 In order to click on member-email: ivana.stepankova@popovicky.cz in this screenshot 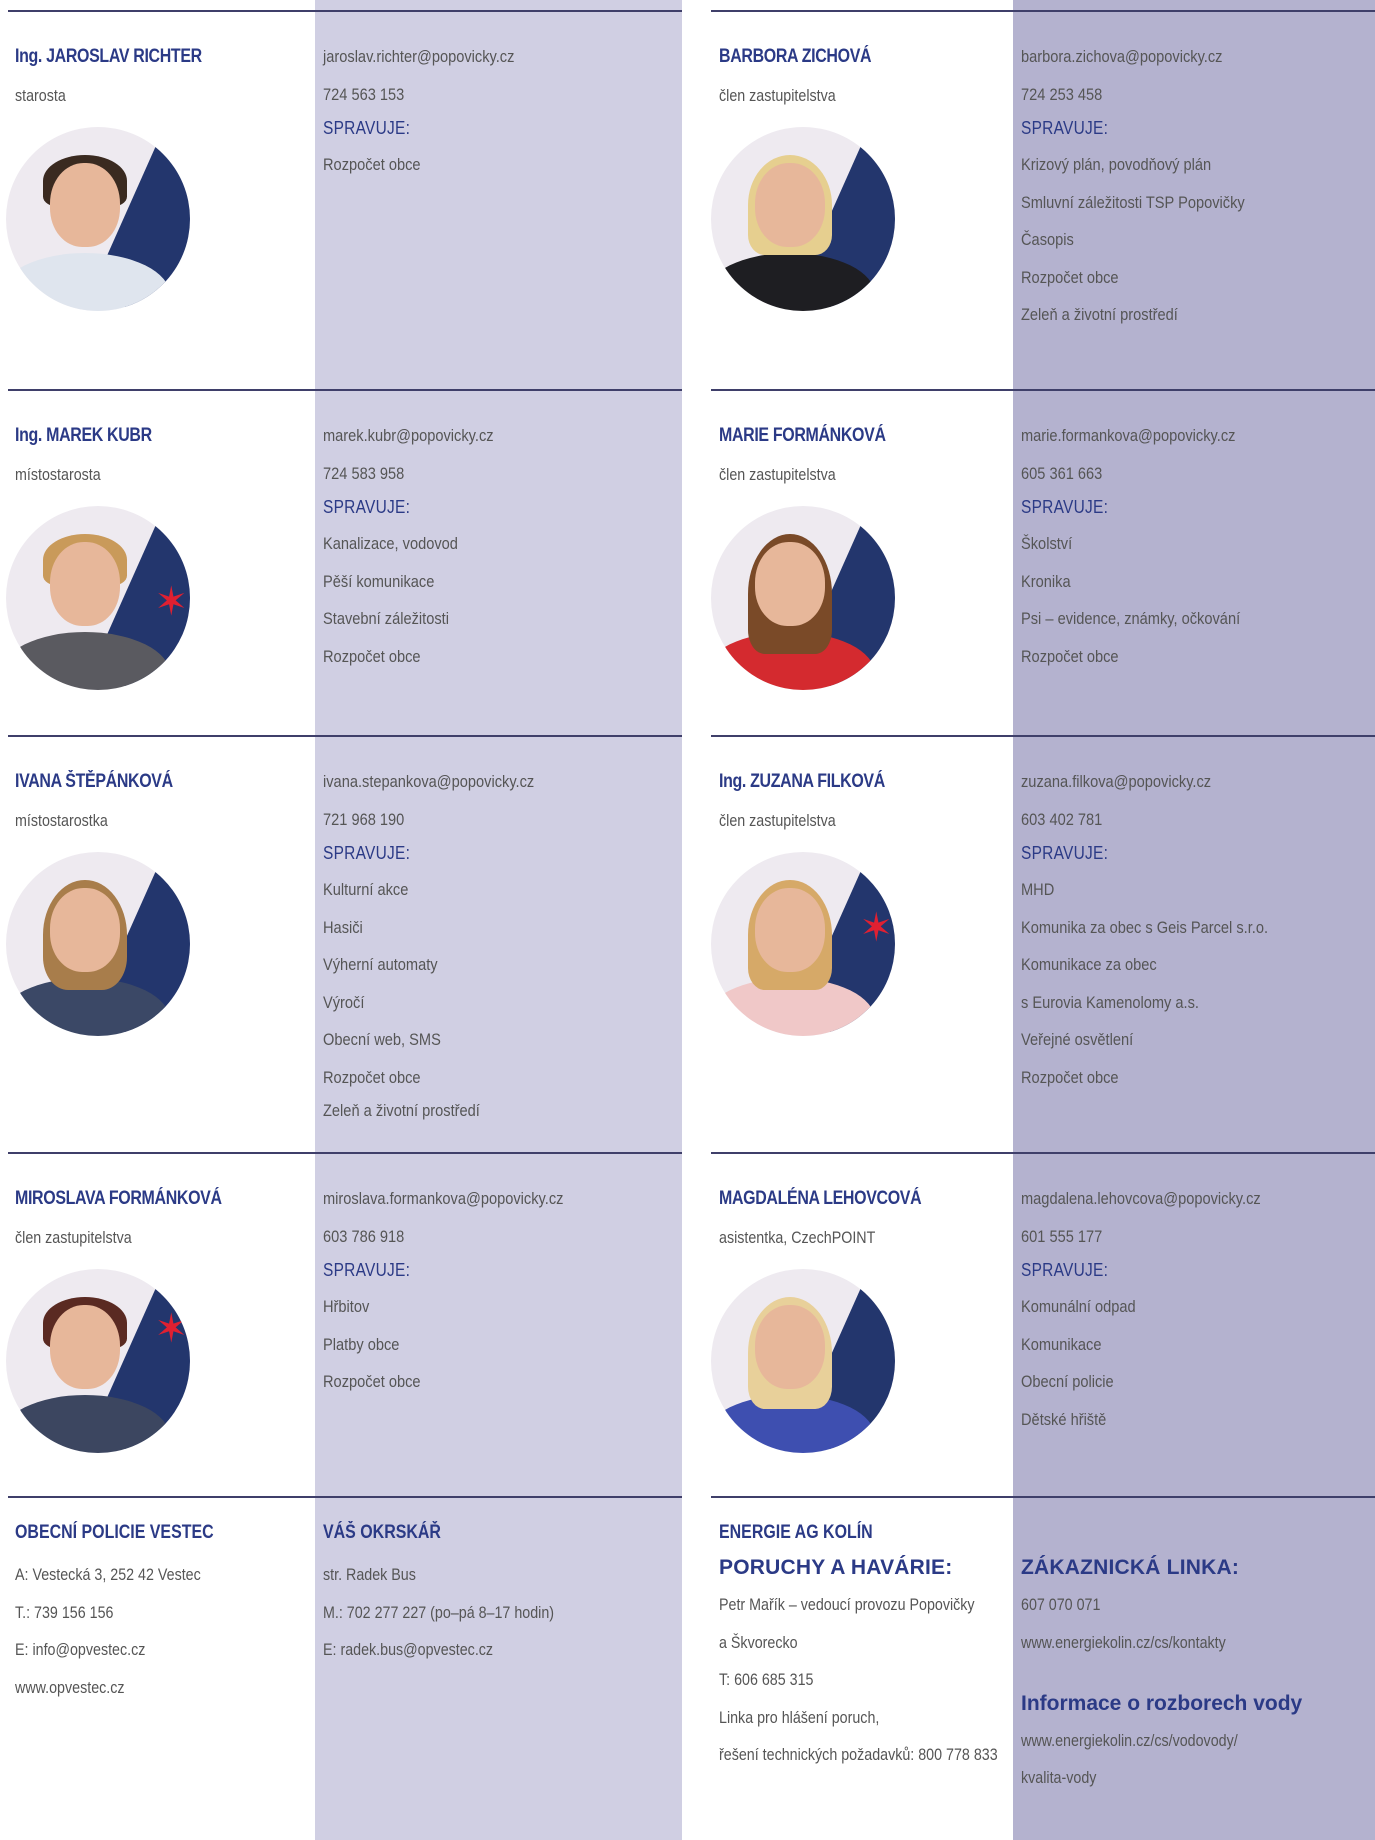, I will do `click(428, 790)`.